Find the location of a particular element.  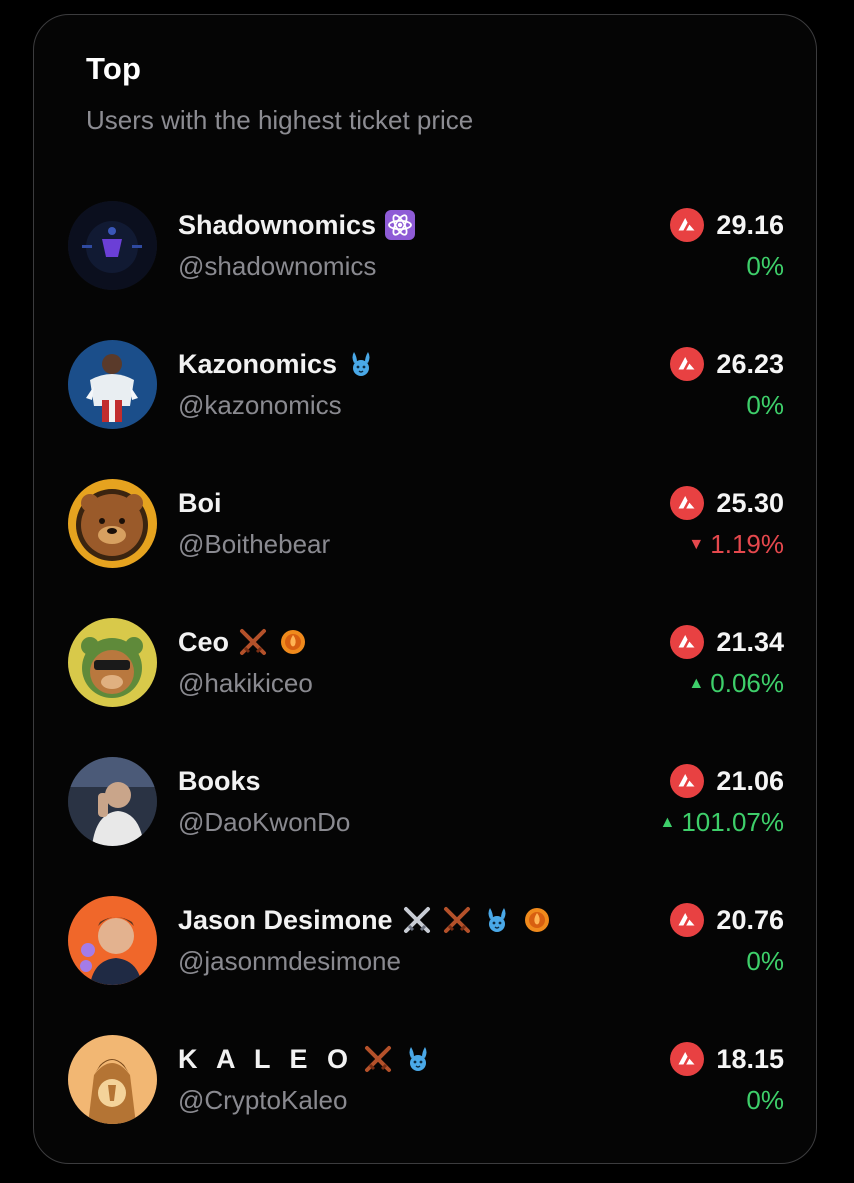

price-line: 21.34 is located at coordinates (727, 642).